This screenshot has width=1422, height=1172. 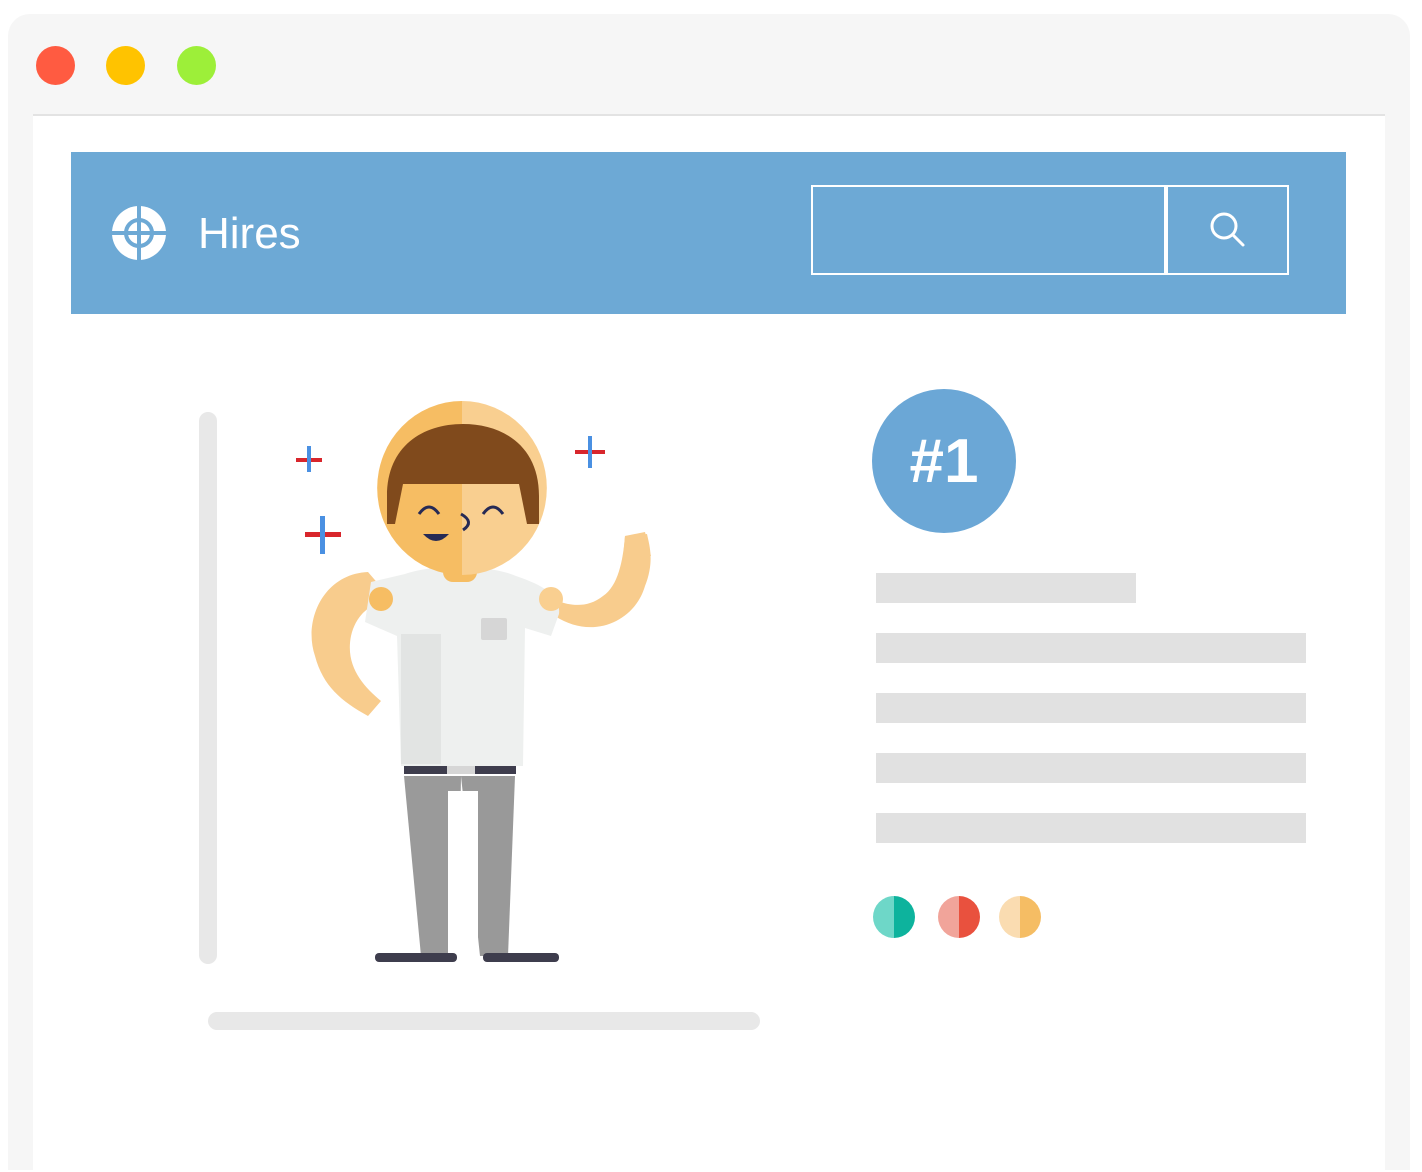 I want to click on rank-badge: #1, so click(x=944, y=461).